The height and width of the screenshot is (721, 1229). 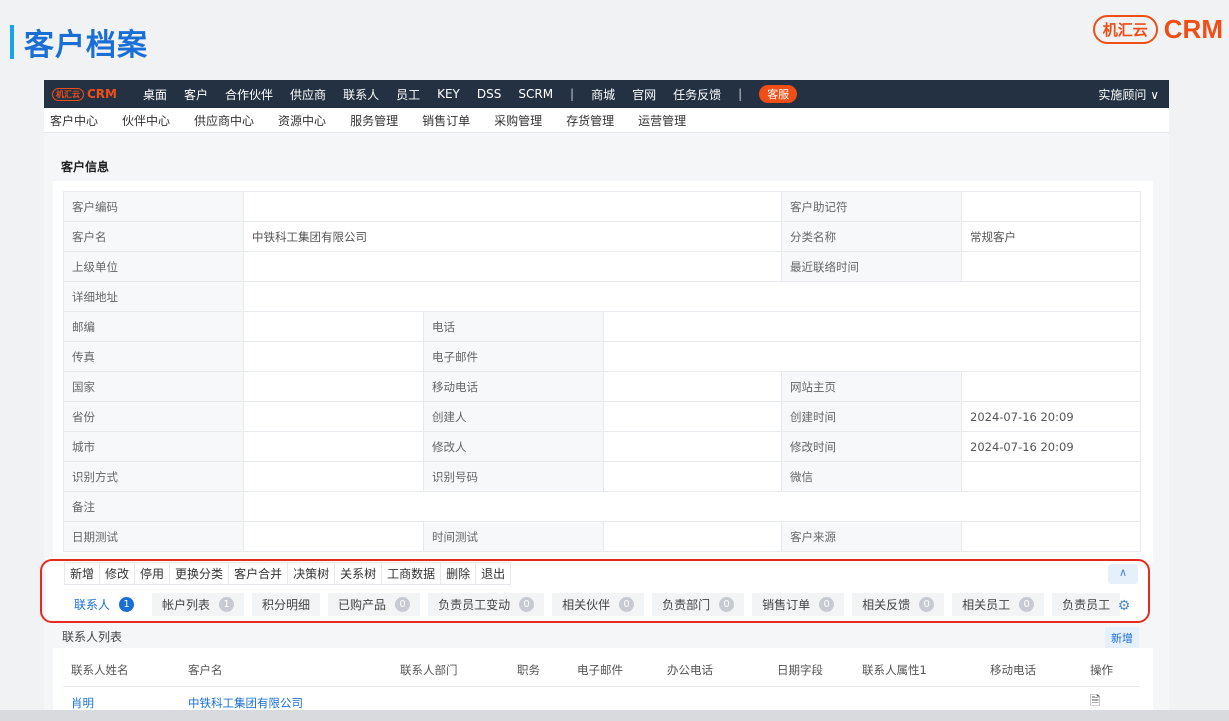 What do you see at coordinates (102, 94) in the screenshot?
I see `logo-text: CRM` at bounding box center [102, 94].